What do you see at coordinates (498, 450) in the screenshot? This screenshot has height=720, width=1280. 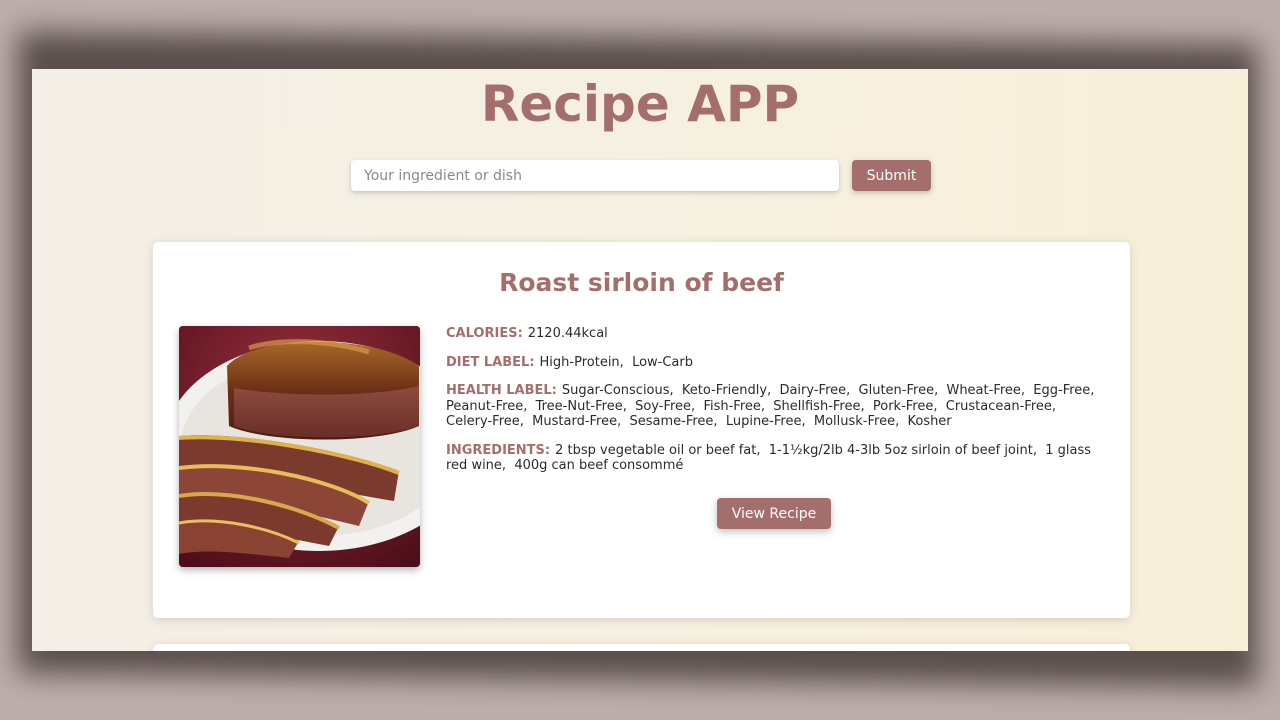 I see `ingredients-label: INGREDIENTS:` at bounding box center [498, 450].